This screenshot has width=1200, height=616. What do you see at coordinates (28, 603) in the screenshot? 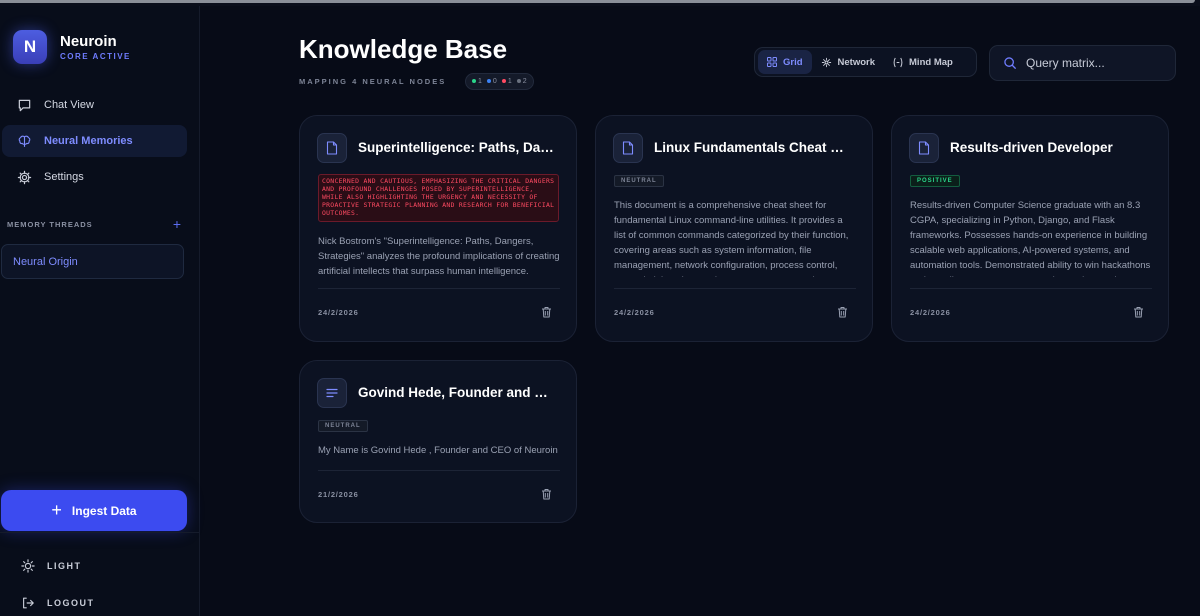
I see `logout-icon` at bounding box center [28, 603].